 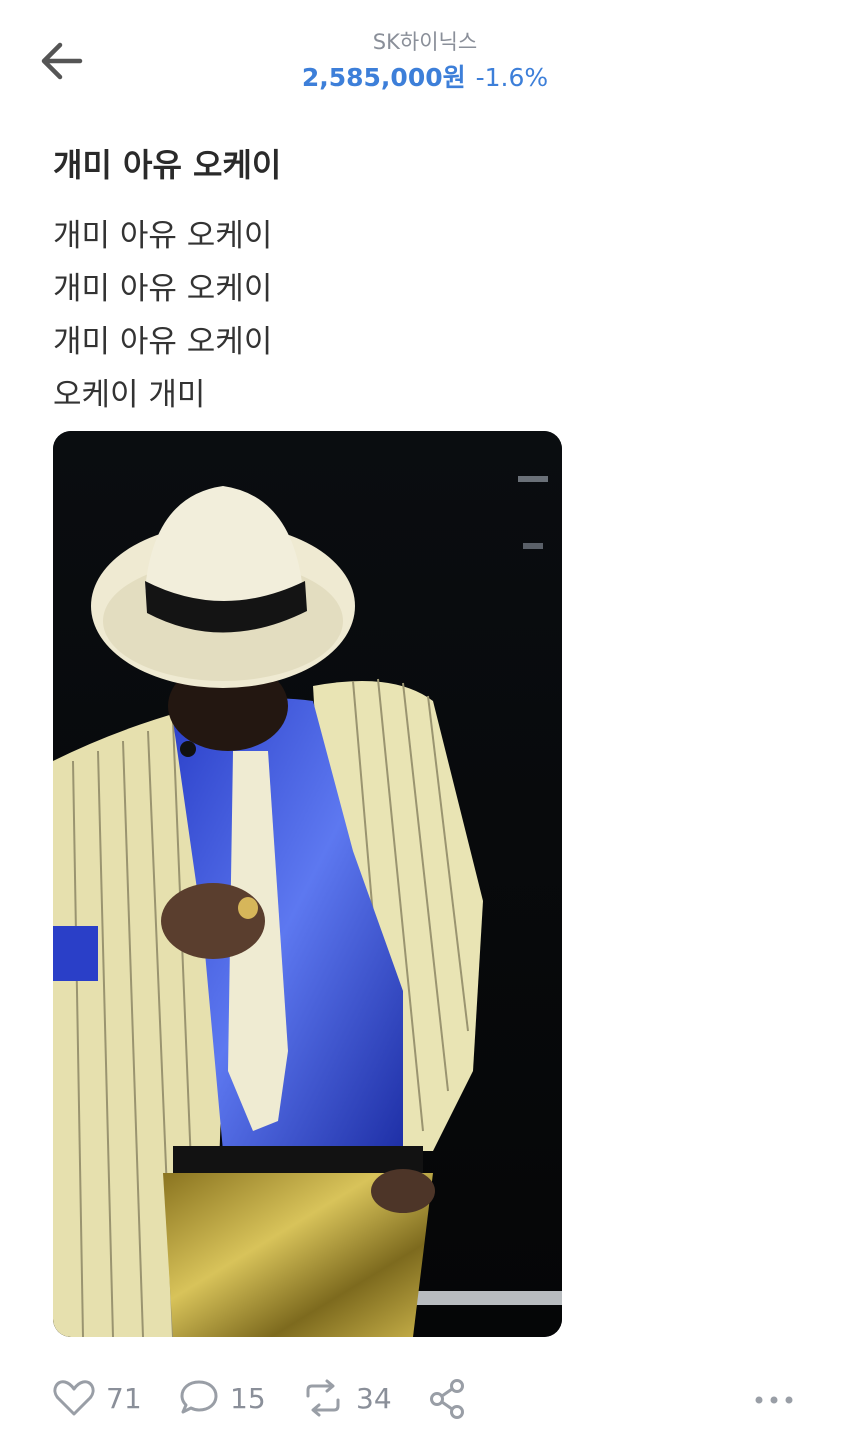 What do you see at coordinates (374, 1398) in the screenshot?
I see `repost-count: 34` at bounding box center [374, 1398].